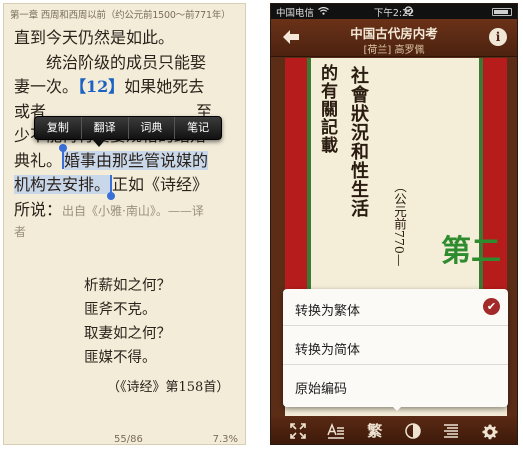 The image size is (523, 450). Describe the element at coordinates (99, 143) in the screenshot. I see `popup-arrow-icon` at that location.